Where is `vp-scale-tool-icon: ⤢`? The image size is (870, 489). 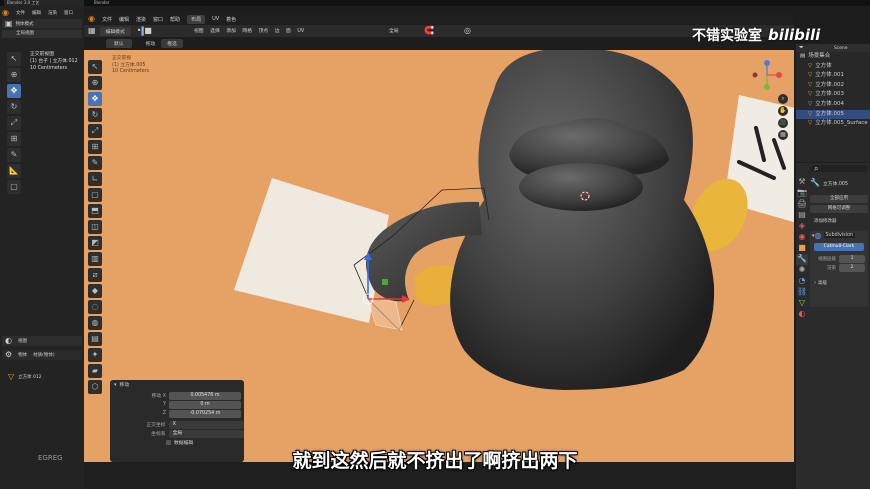 vp-scale-tool-icon: ⤢ is located at coordinates (95, 131).